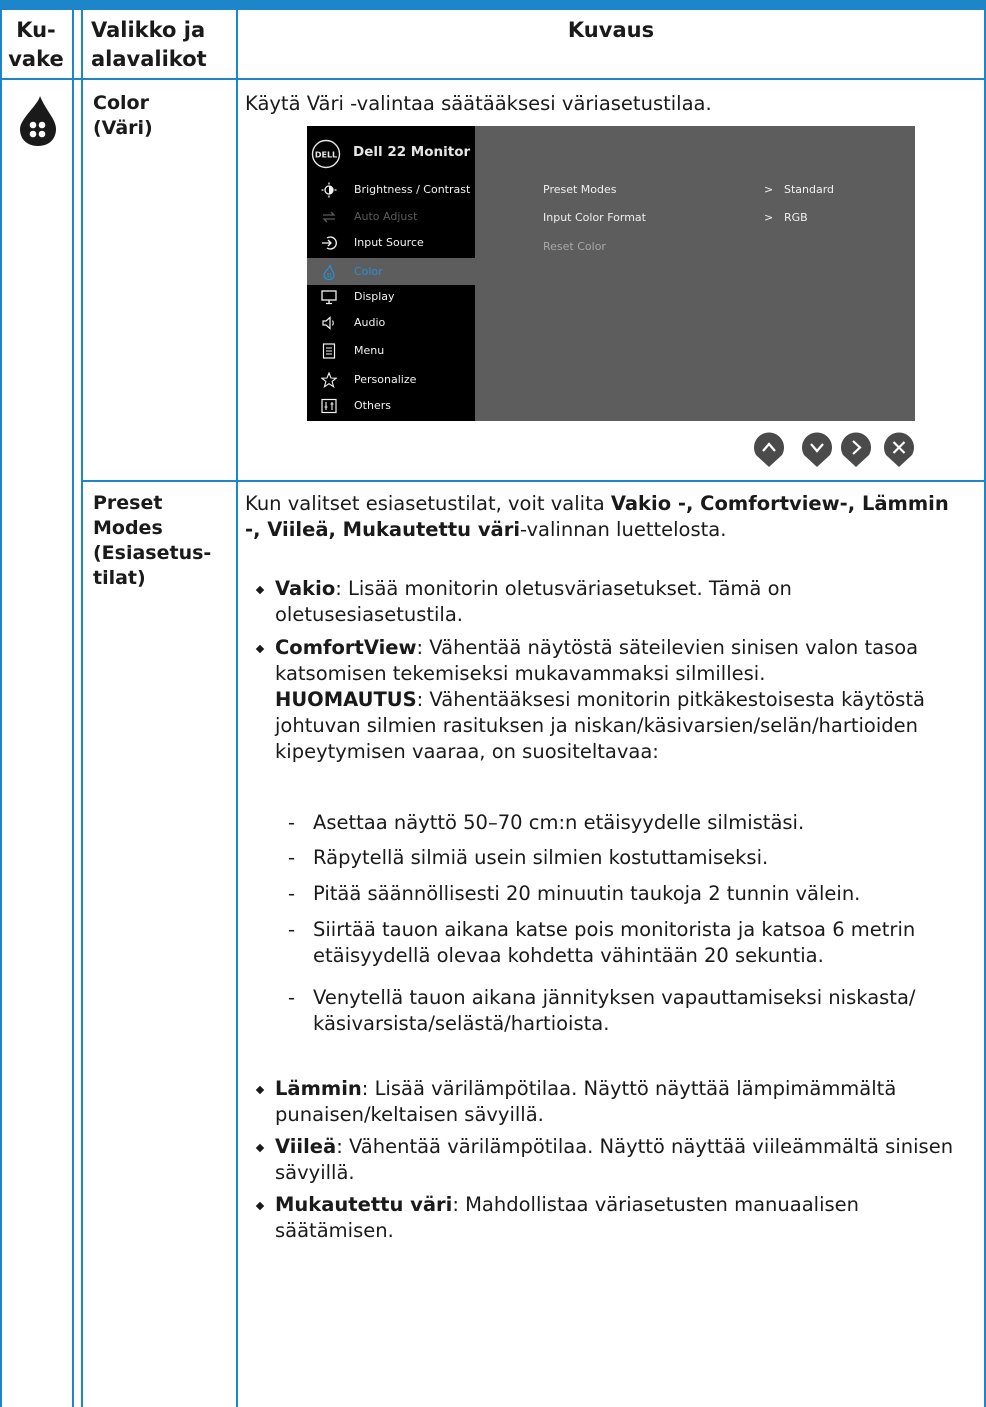 The width and height of the screenshot is (986, 1407). I want to click on color-droplet-icon, so click(38, 121).